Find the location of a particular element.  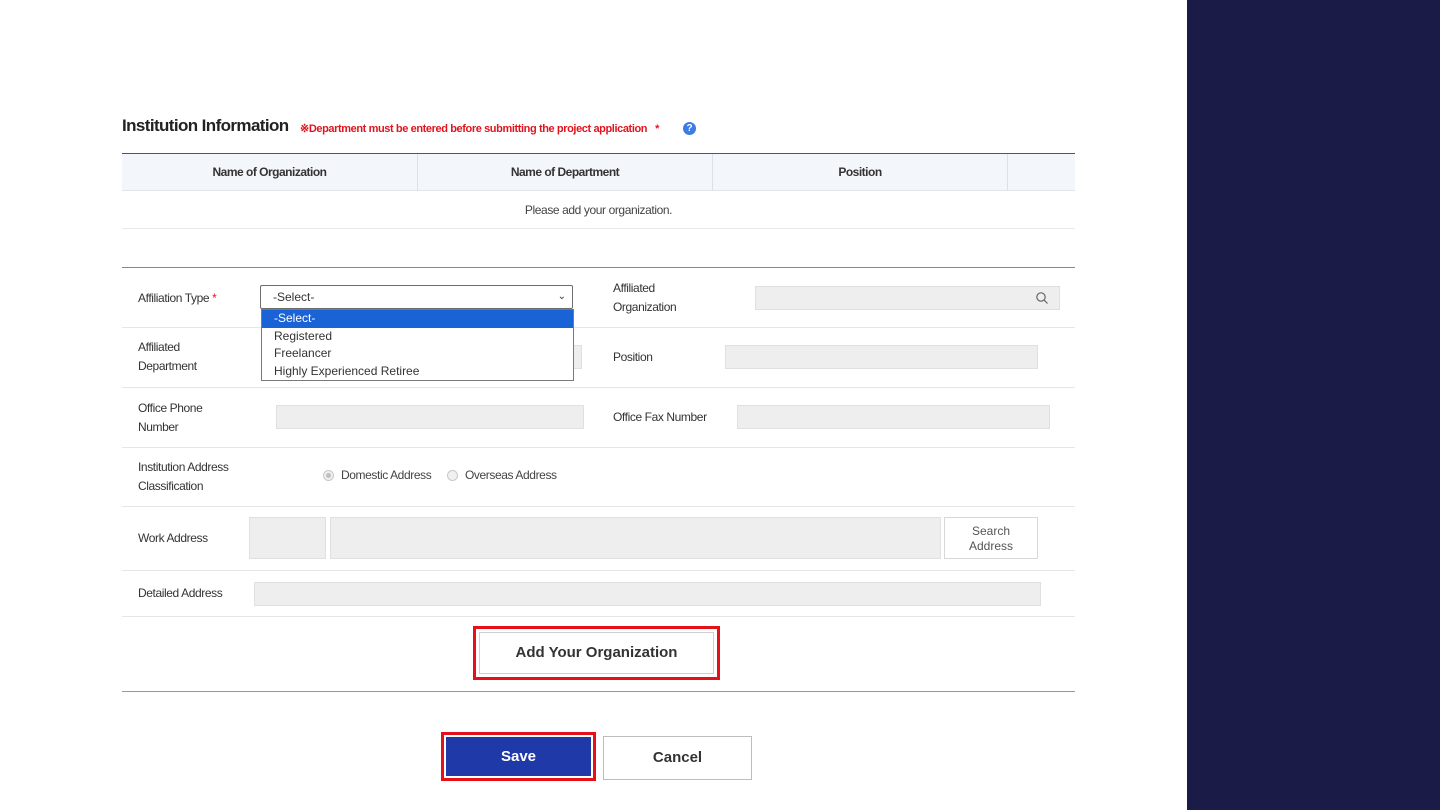

save-highlight: Save is located at coordinates (518, 756).